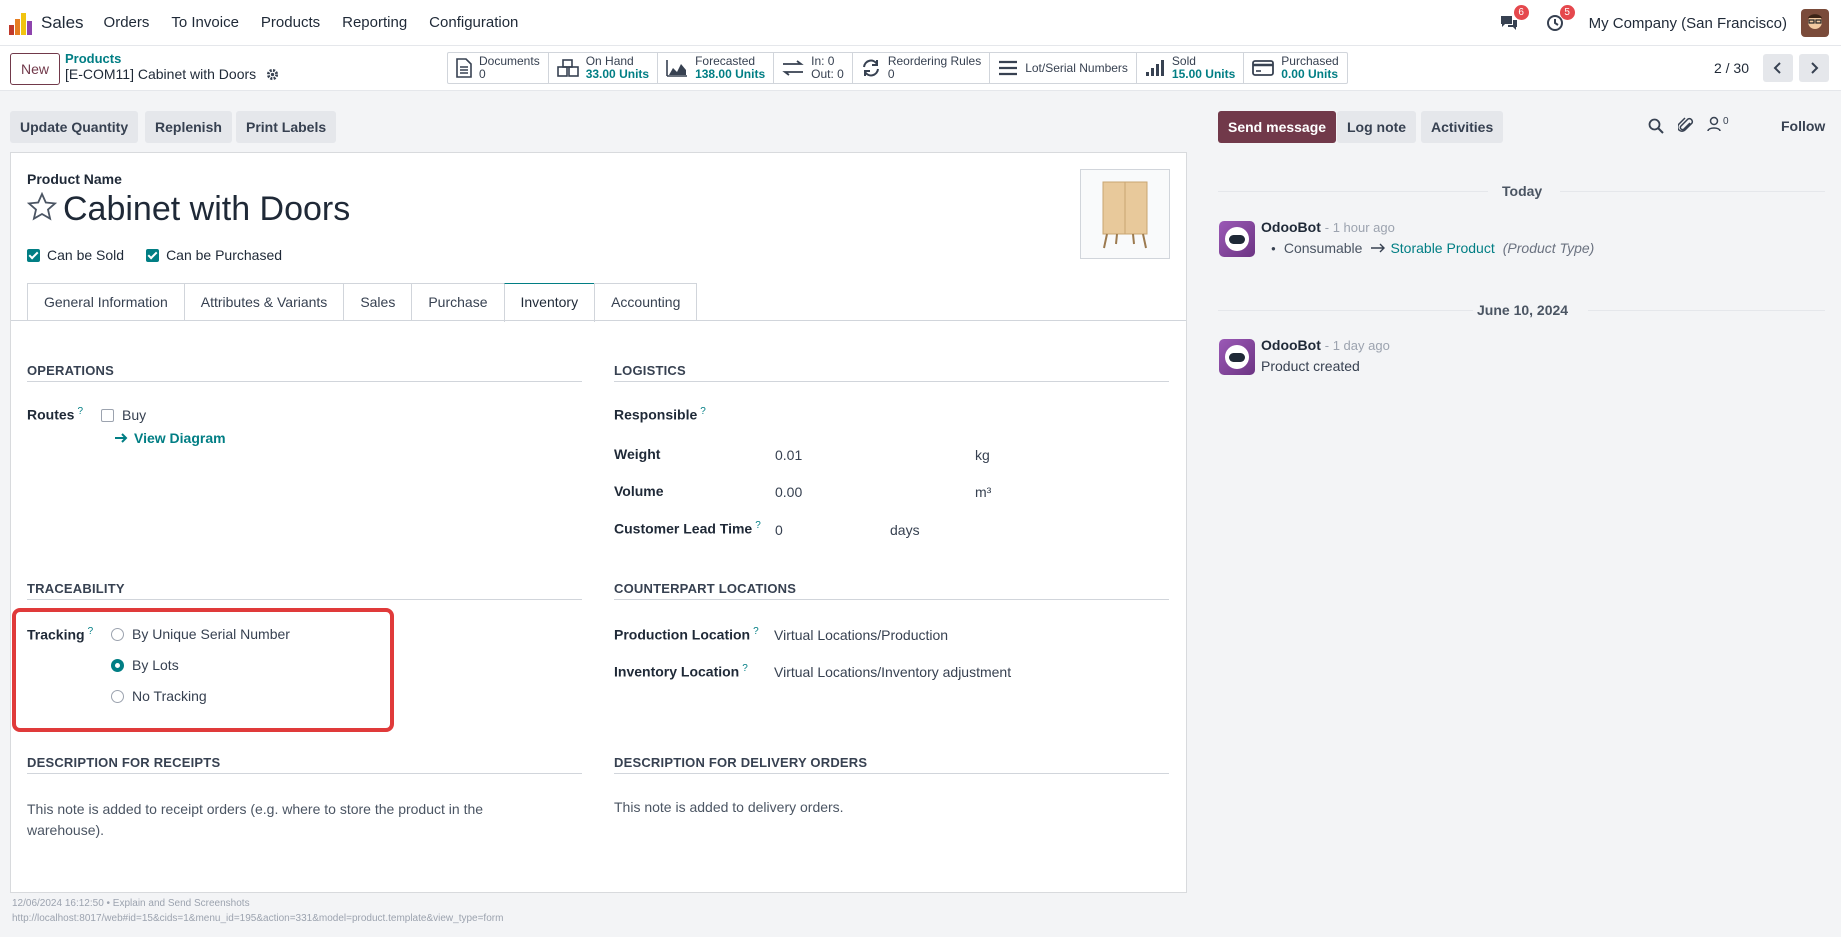  I want to click on tab-accounting: Accounting, so click(646, 302).